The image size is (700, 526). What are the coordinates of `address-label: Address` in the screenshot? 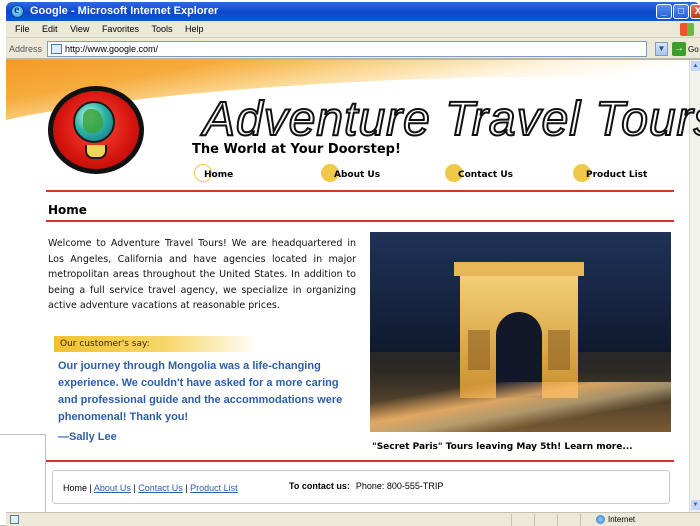 It's located at (26, 49).